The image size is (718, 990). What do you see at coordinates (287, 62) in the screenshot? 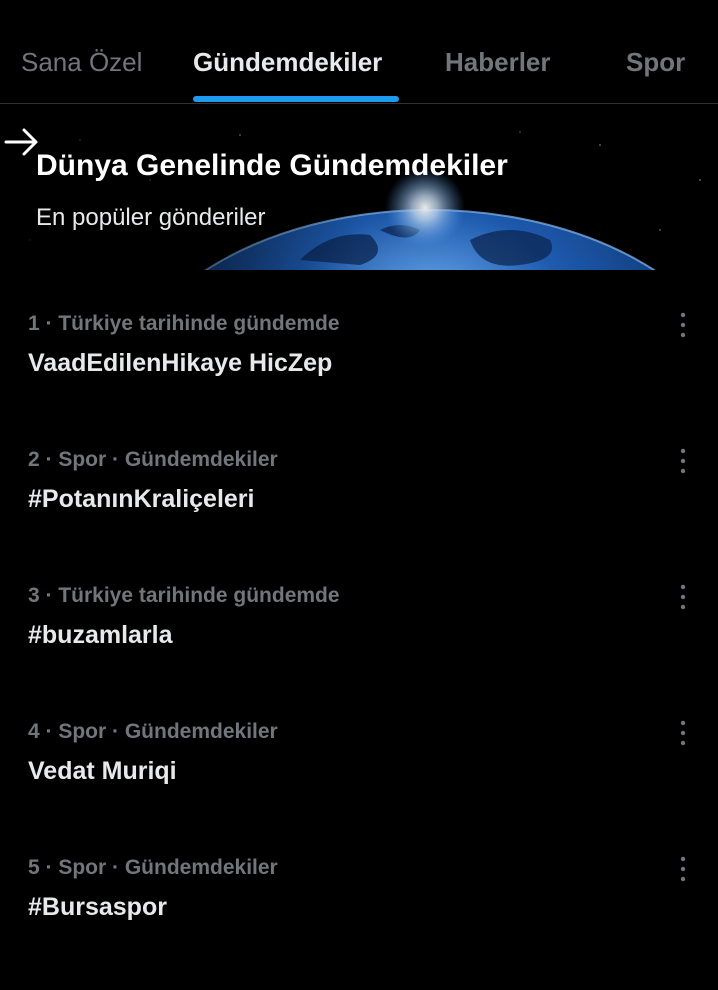
I see `tab-trending: Gündemdekiler` at bounding box center [287, 62].